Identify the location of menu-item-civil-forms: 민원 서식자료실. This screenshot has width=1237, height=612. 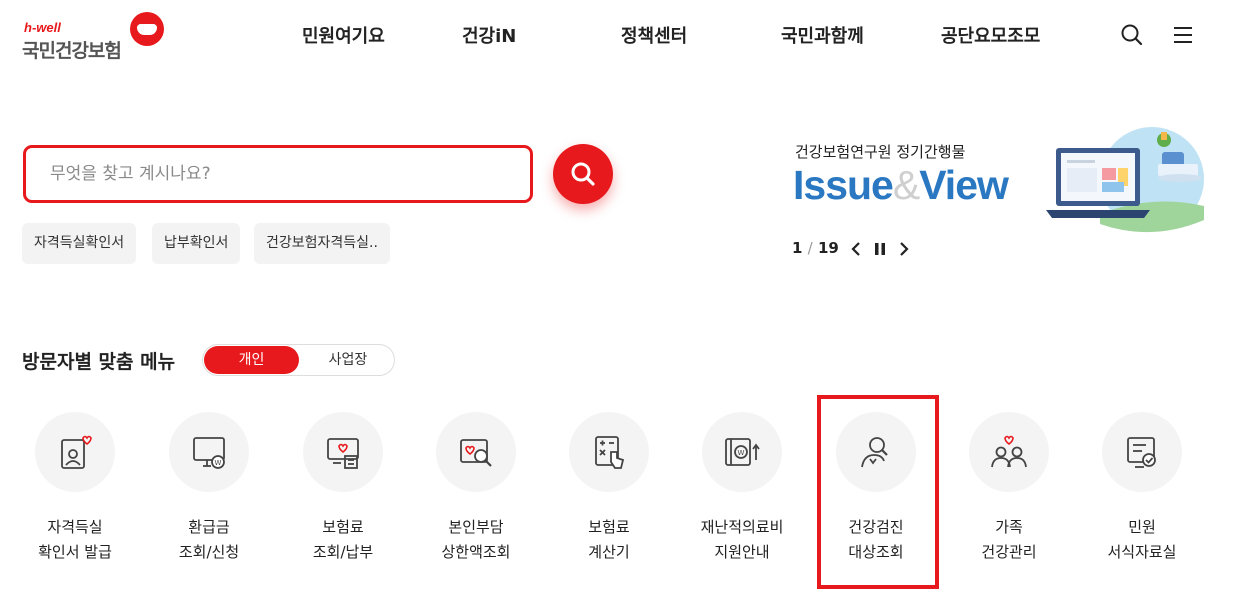
(1142, 492).